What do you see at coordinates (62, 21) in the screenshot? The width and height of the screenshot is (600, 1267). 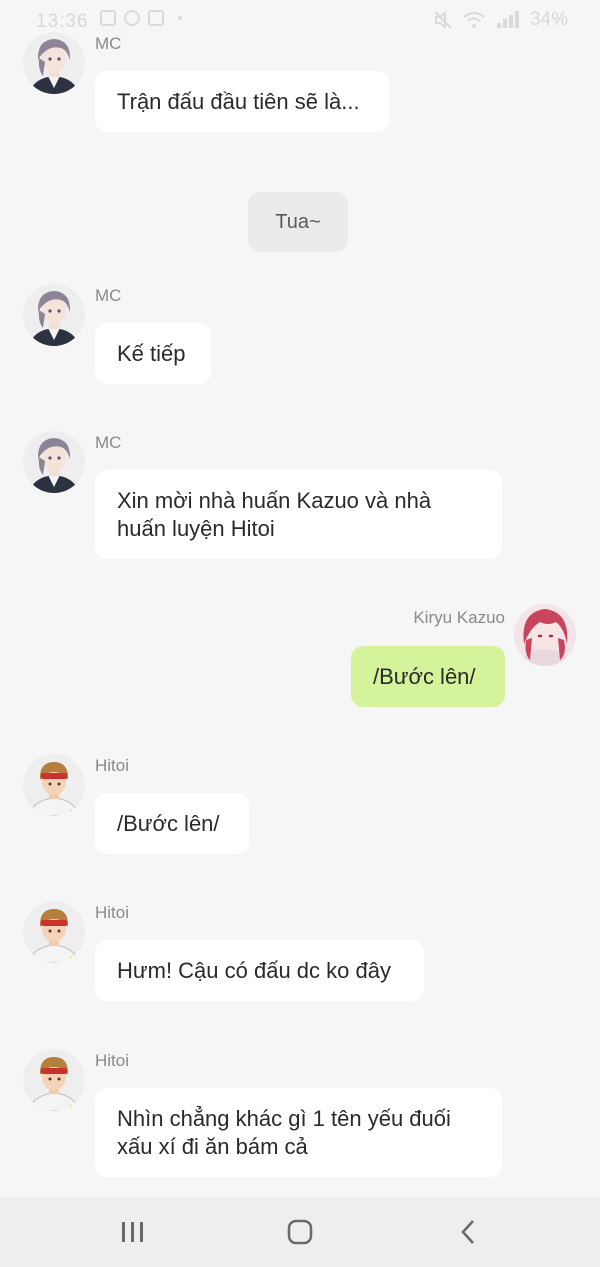 I see `status-time: 13:36` at bounding box center [62, 21].